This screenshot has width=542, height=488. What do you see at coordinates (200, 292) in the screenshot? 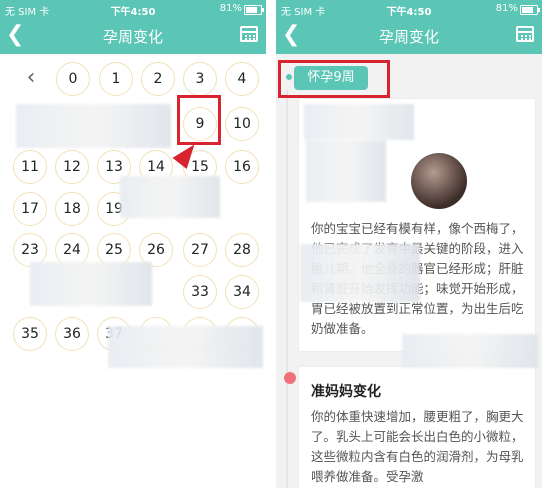
I see `week-cell: 33` at bounding box center [200, 292].